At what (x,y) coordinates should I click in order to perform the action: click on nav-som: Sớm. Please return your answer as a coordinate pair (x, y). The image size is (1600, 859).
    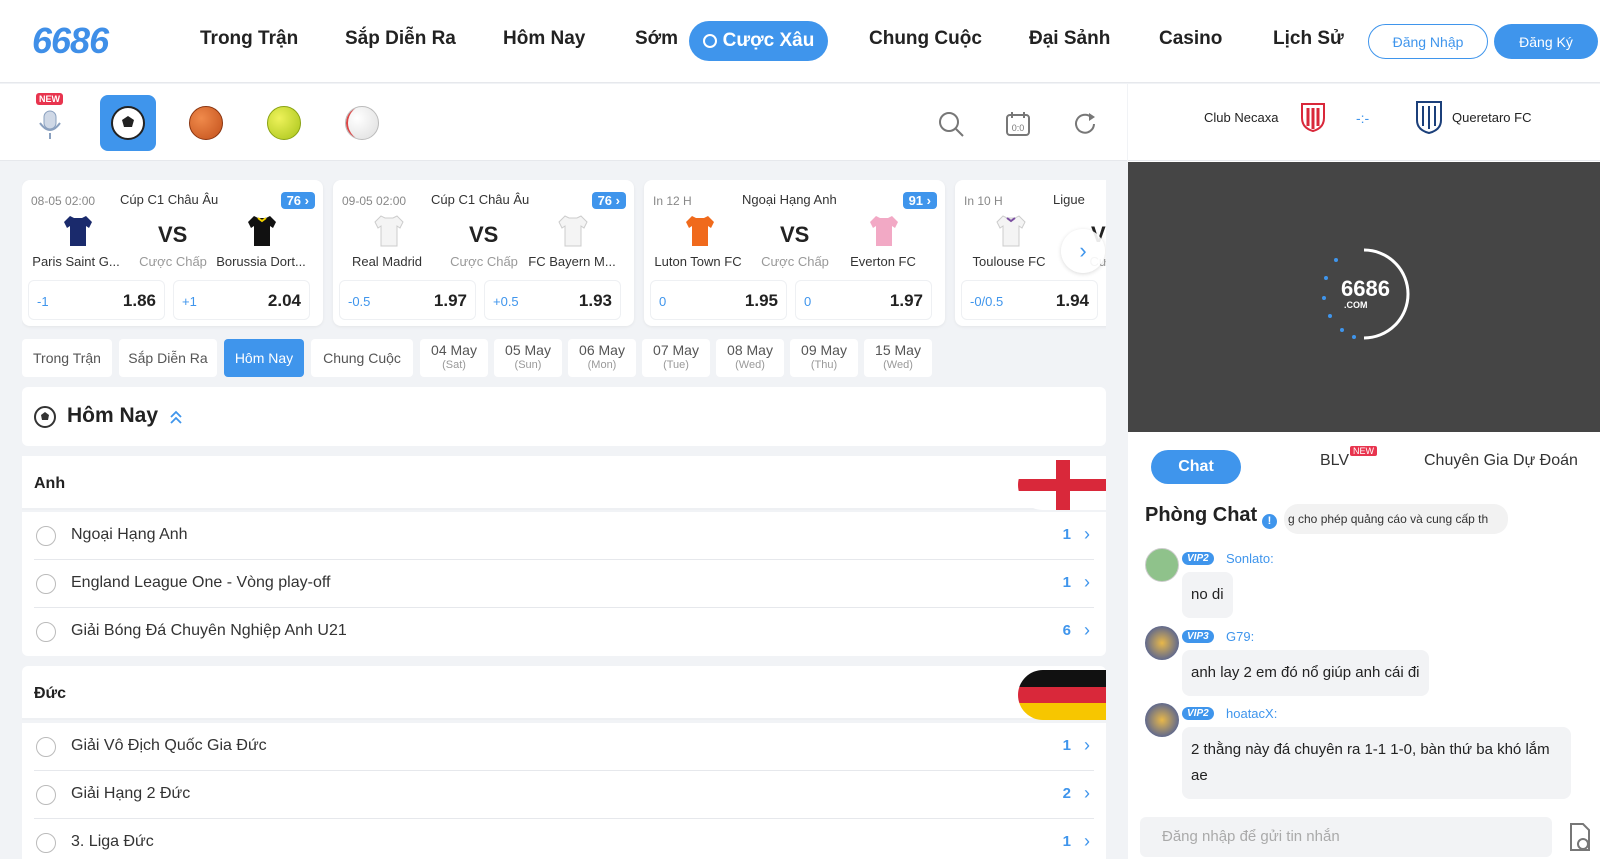
    Looking at the image, I should click on (656, 39).